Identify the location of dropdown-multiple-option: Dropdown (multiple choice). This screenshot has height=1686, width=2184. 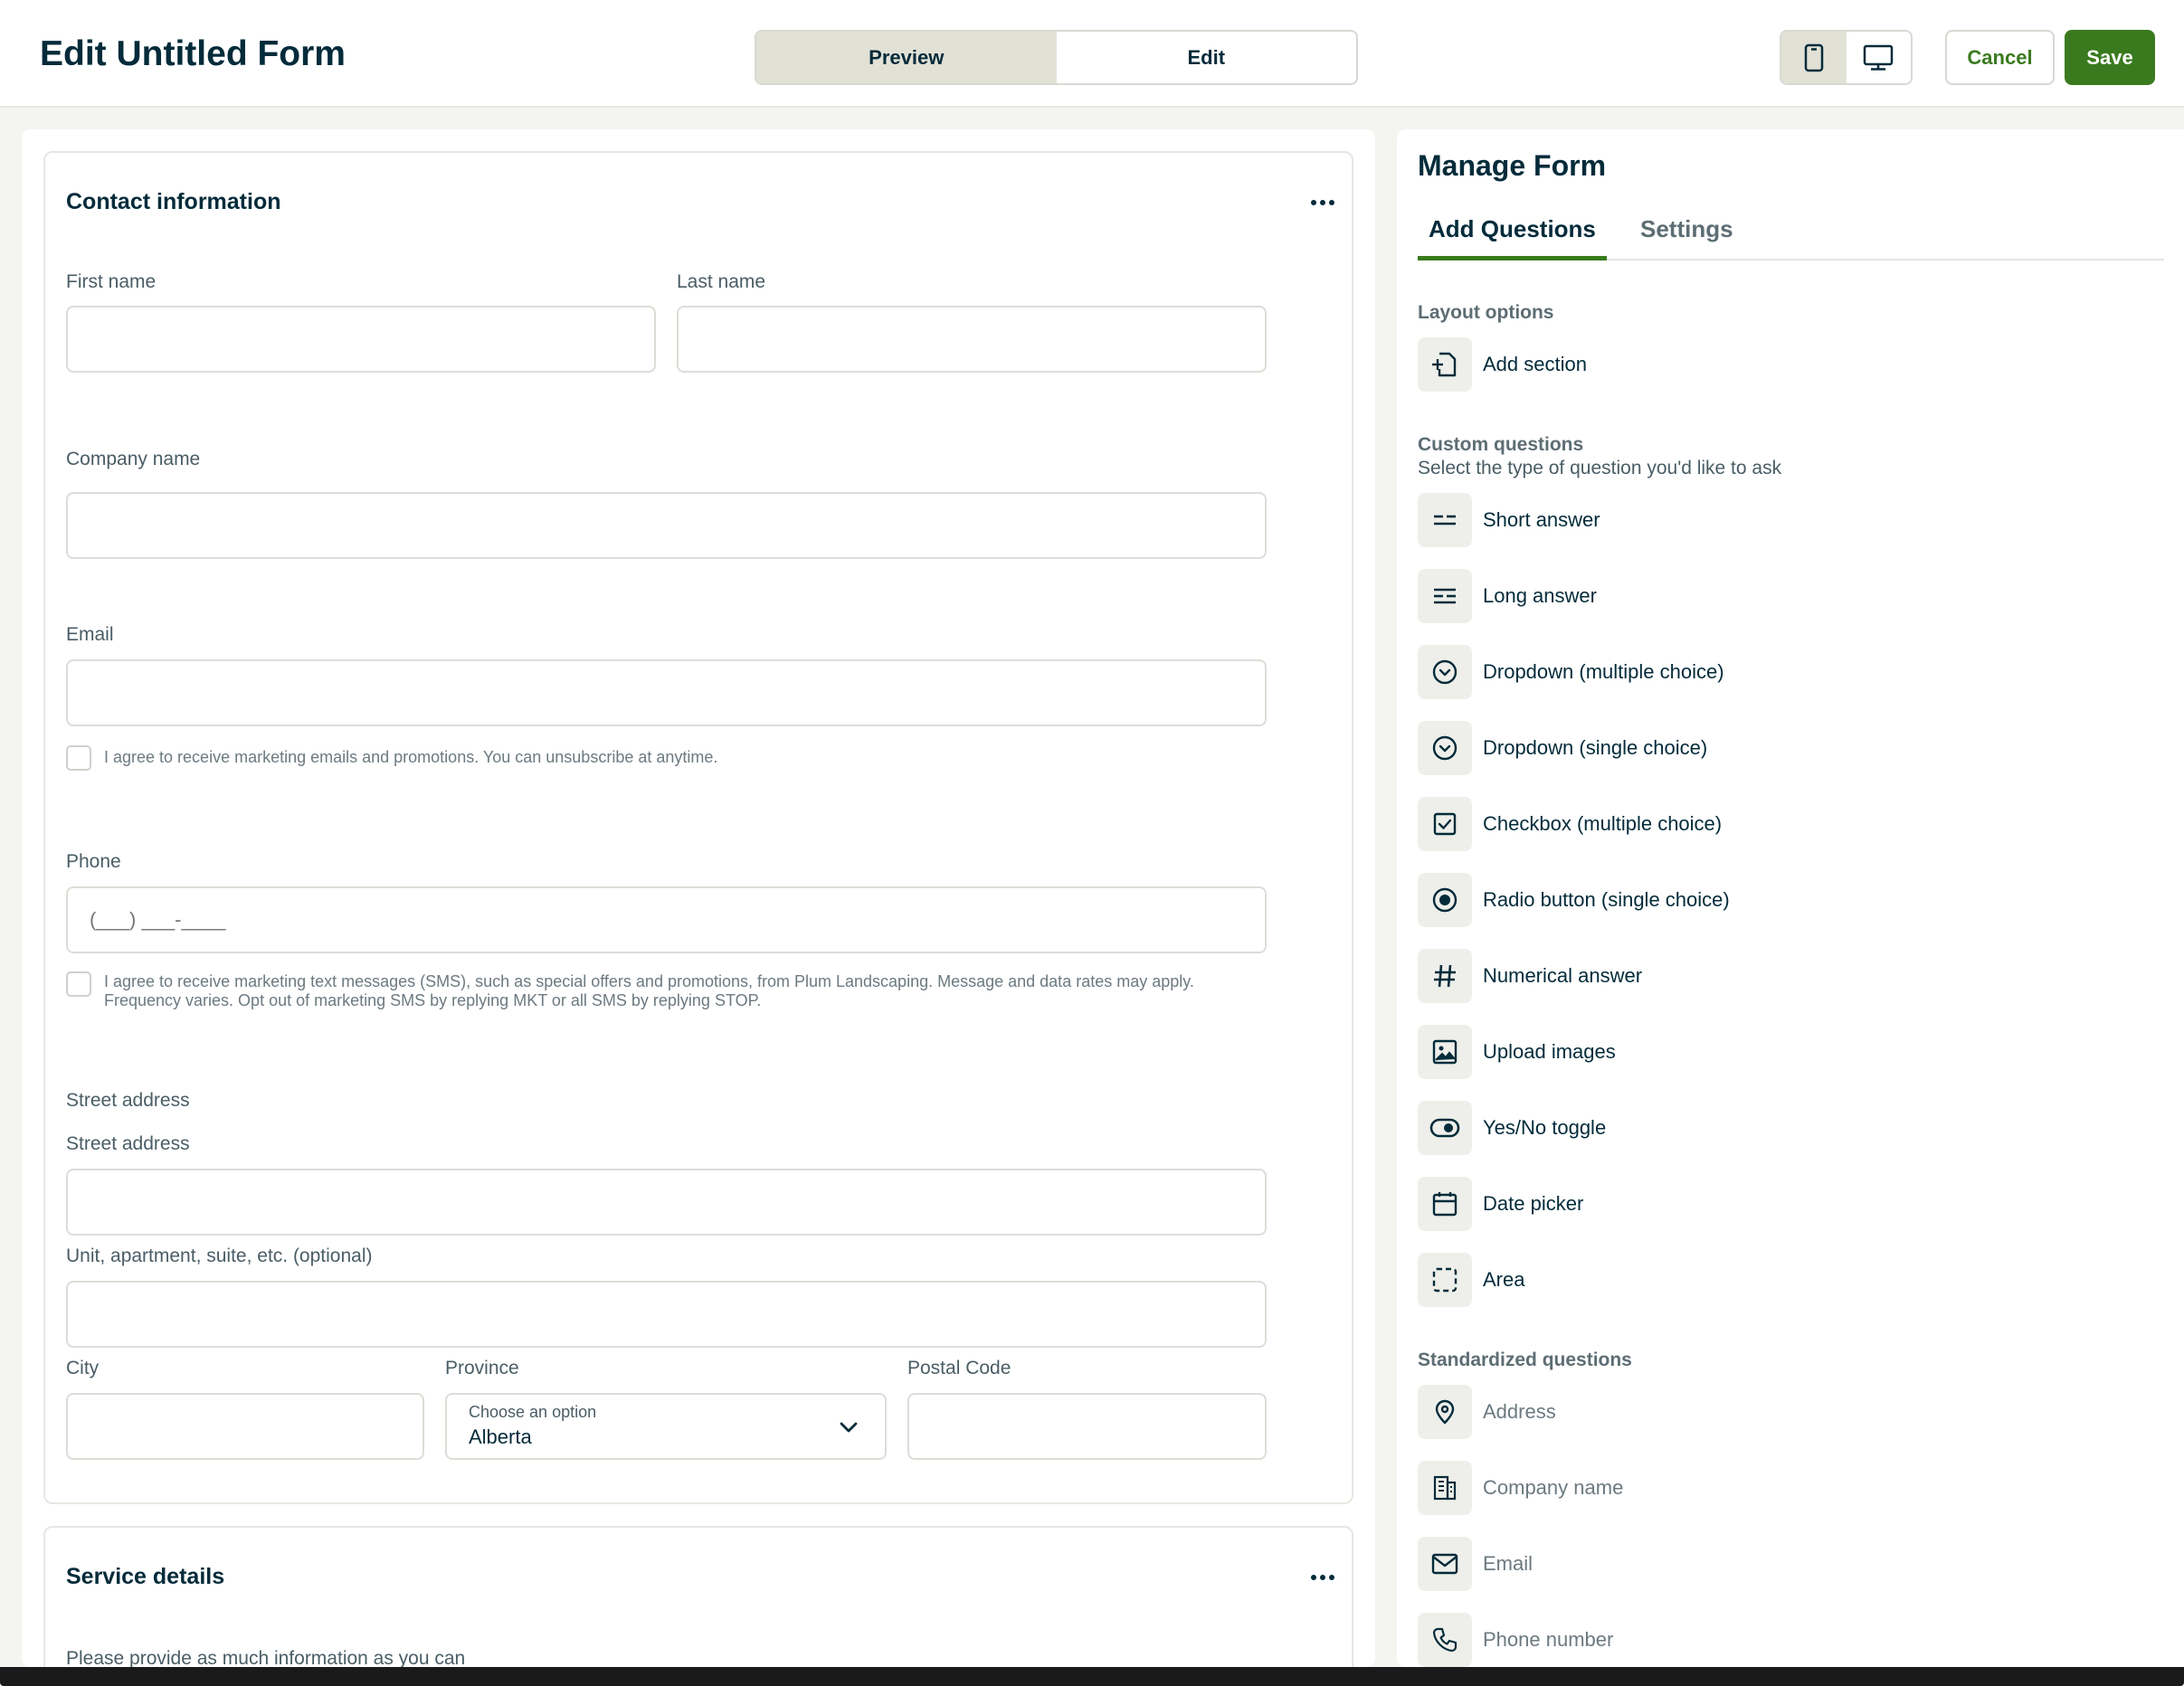
(1789, 672).